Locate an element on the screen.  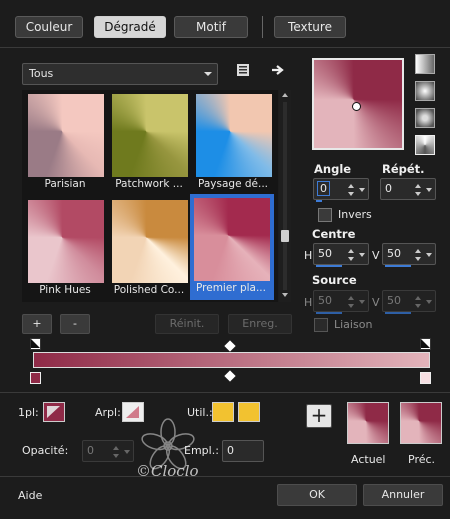
help-link: Aide is located at coordinates (30, 495).